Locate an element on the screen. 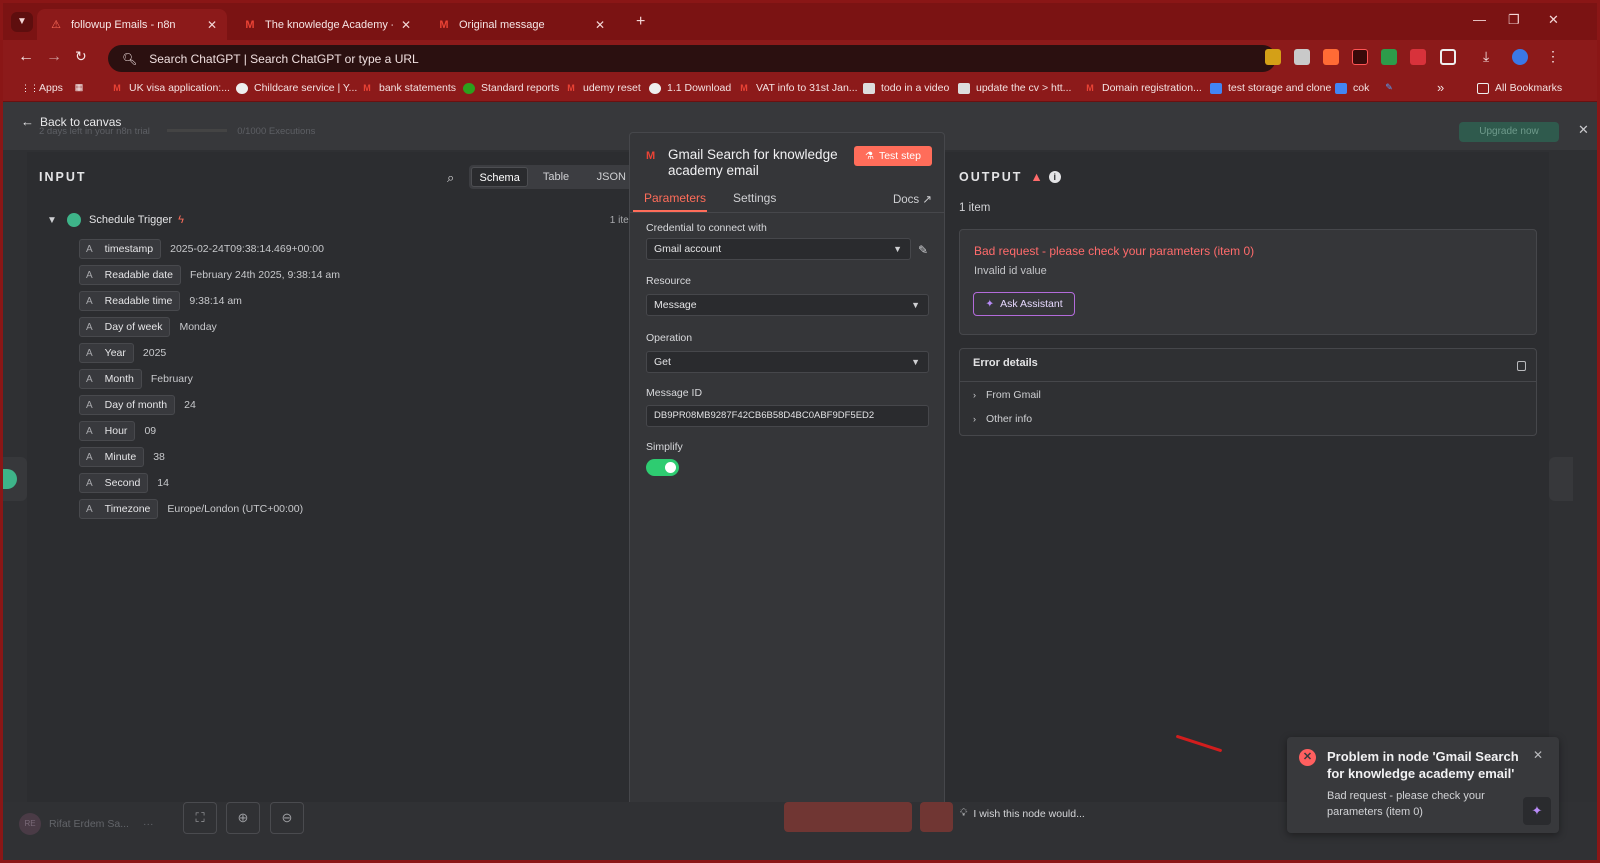 The width and height of the screenshot is (1600, 863). bookmark-apps: ⋮⋮ Apps is located at coordinates (42, 88).